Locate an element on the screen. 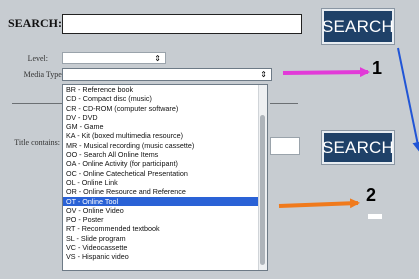  orange-arrow is located at coordinates (319, 203).